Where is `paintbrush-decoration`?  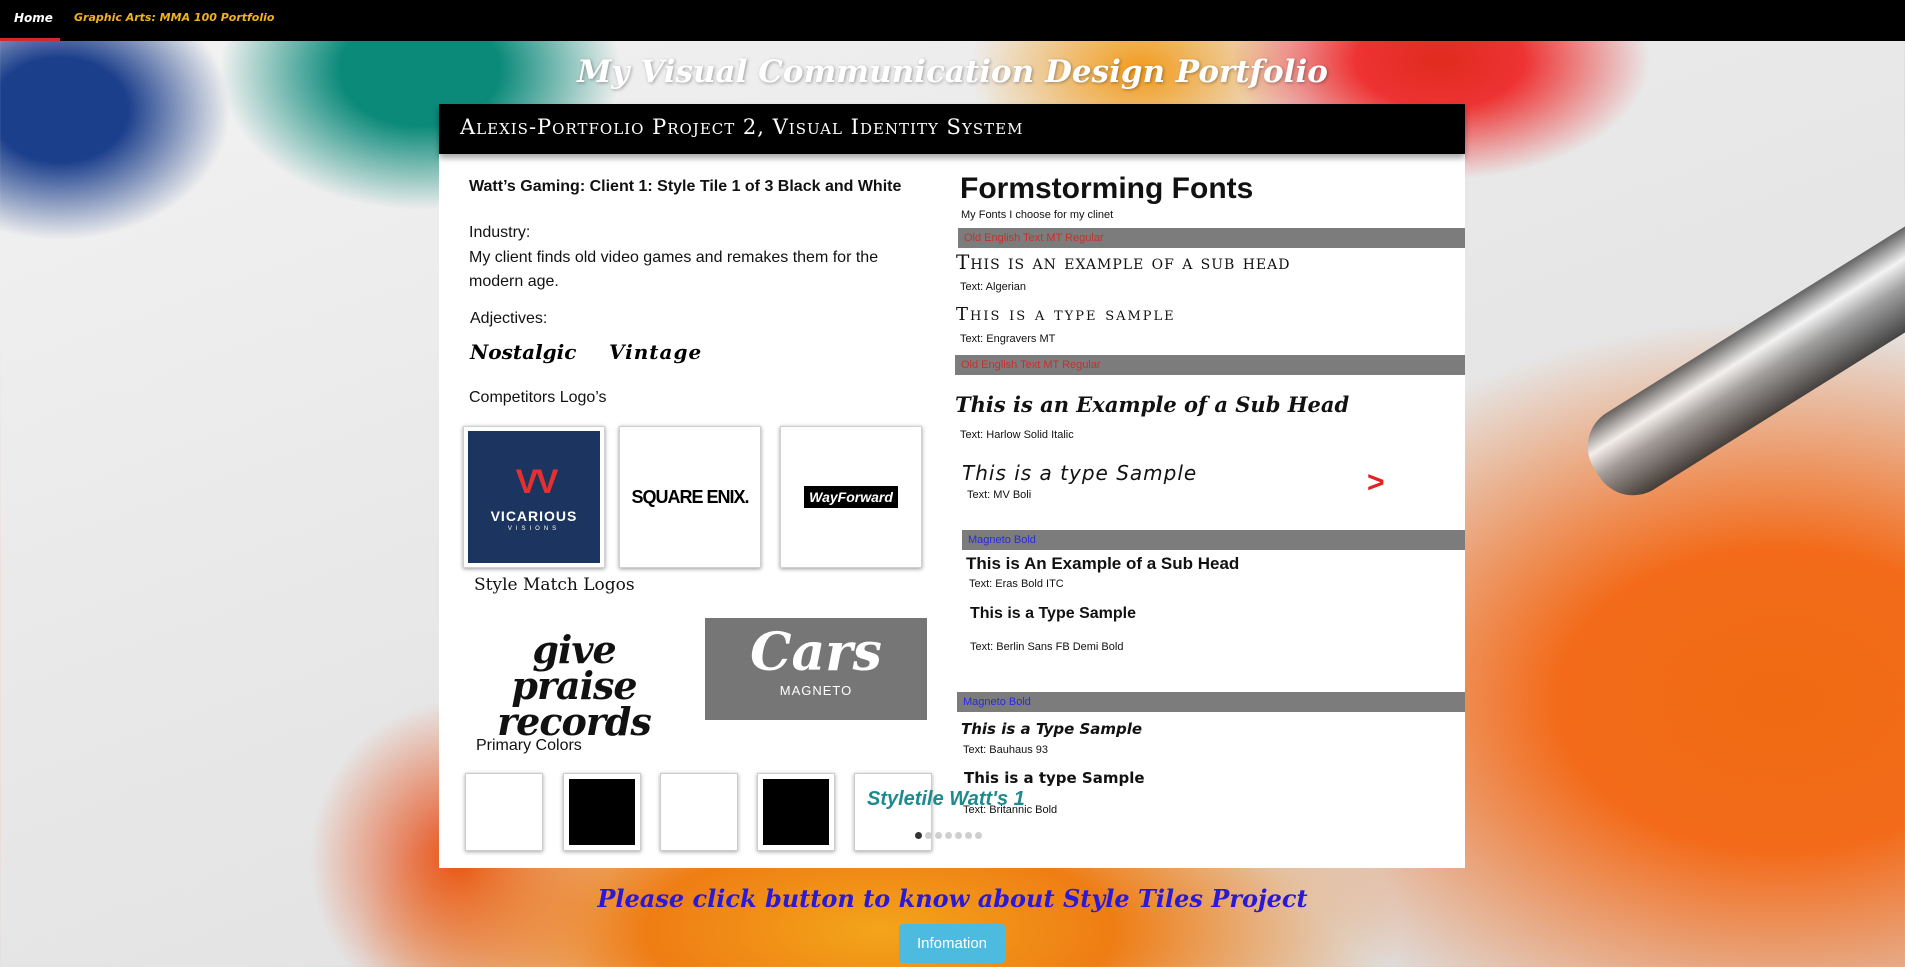
paintbrush-decoration is located at coordinates (1738, 345).